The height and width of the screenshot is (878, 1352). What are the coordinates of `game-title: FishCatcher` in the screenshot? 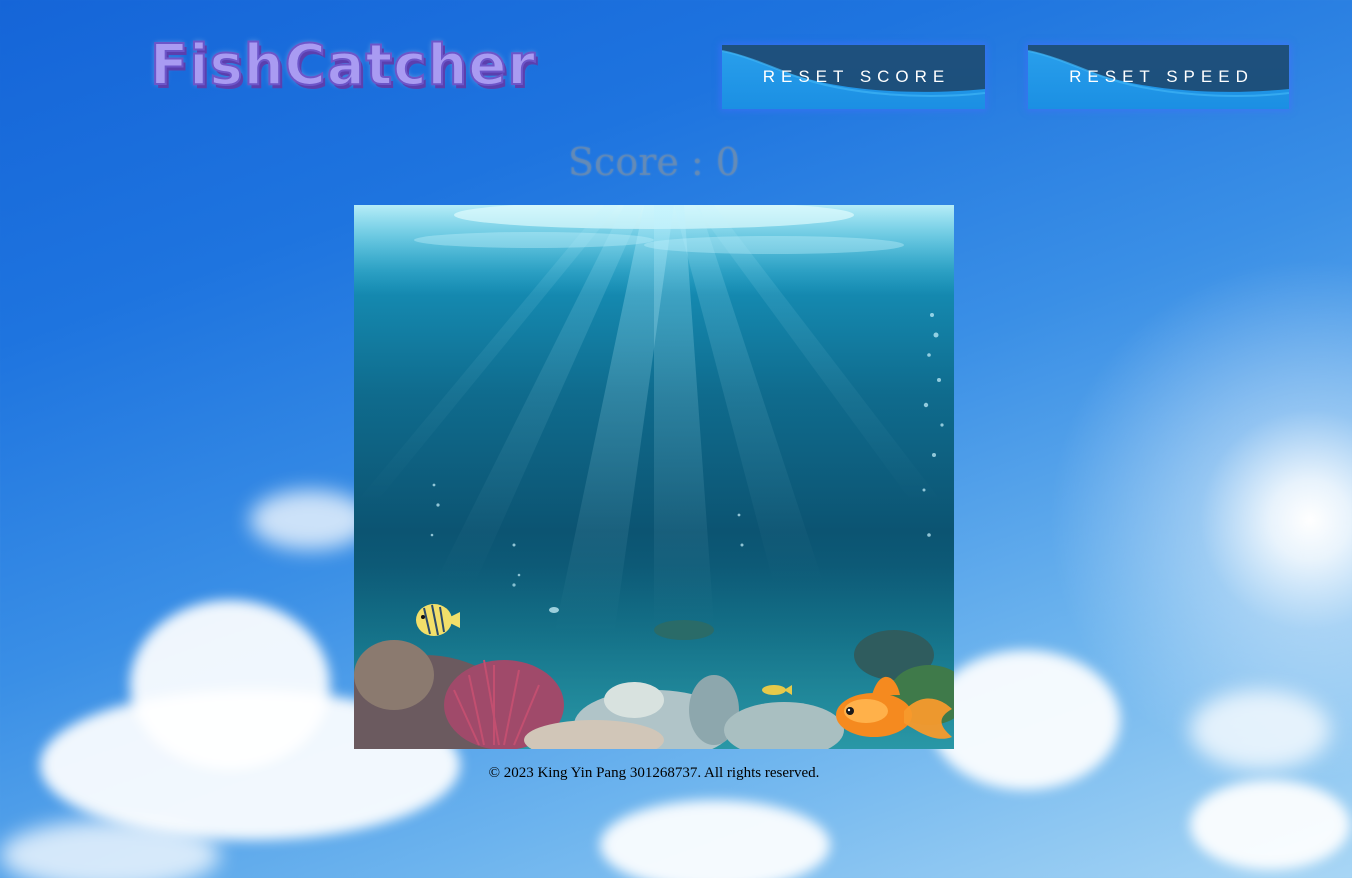 It's located at (342, 65).